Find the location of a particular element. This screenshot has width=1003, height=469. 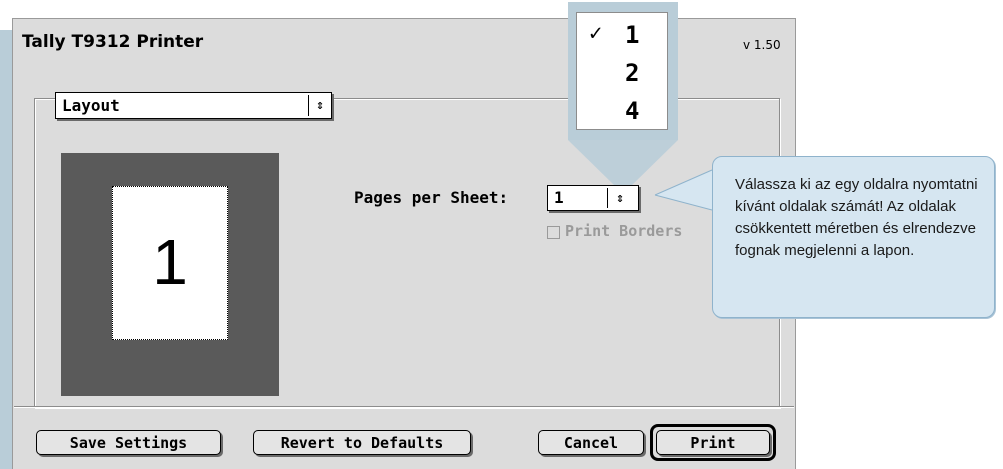

panel-select-popup: Layout ⇕ is located at coordinates (193, 105).